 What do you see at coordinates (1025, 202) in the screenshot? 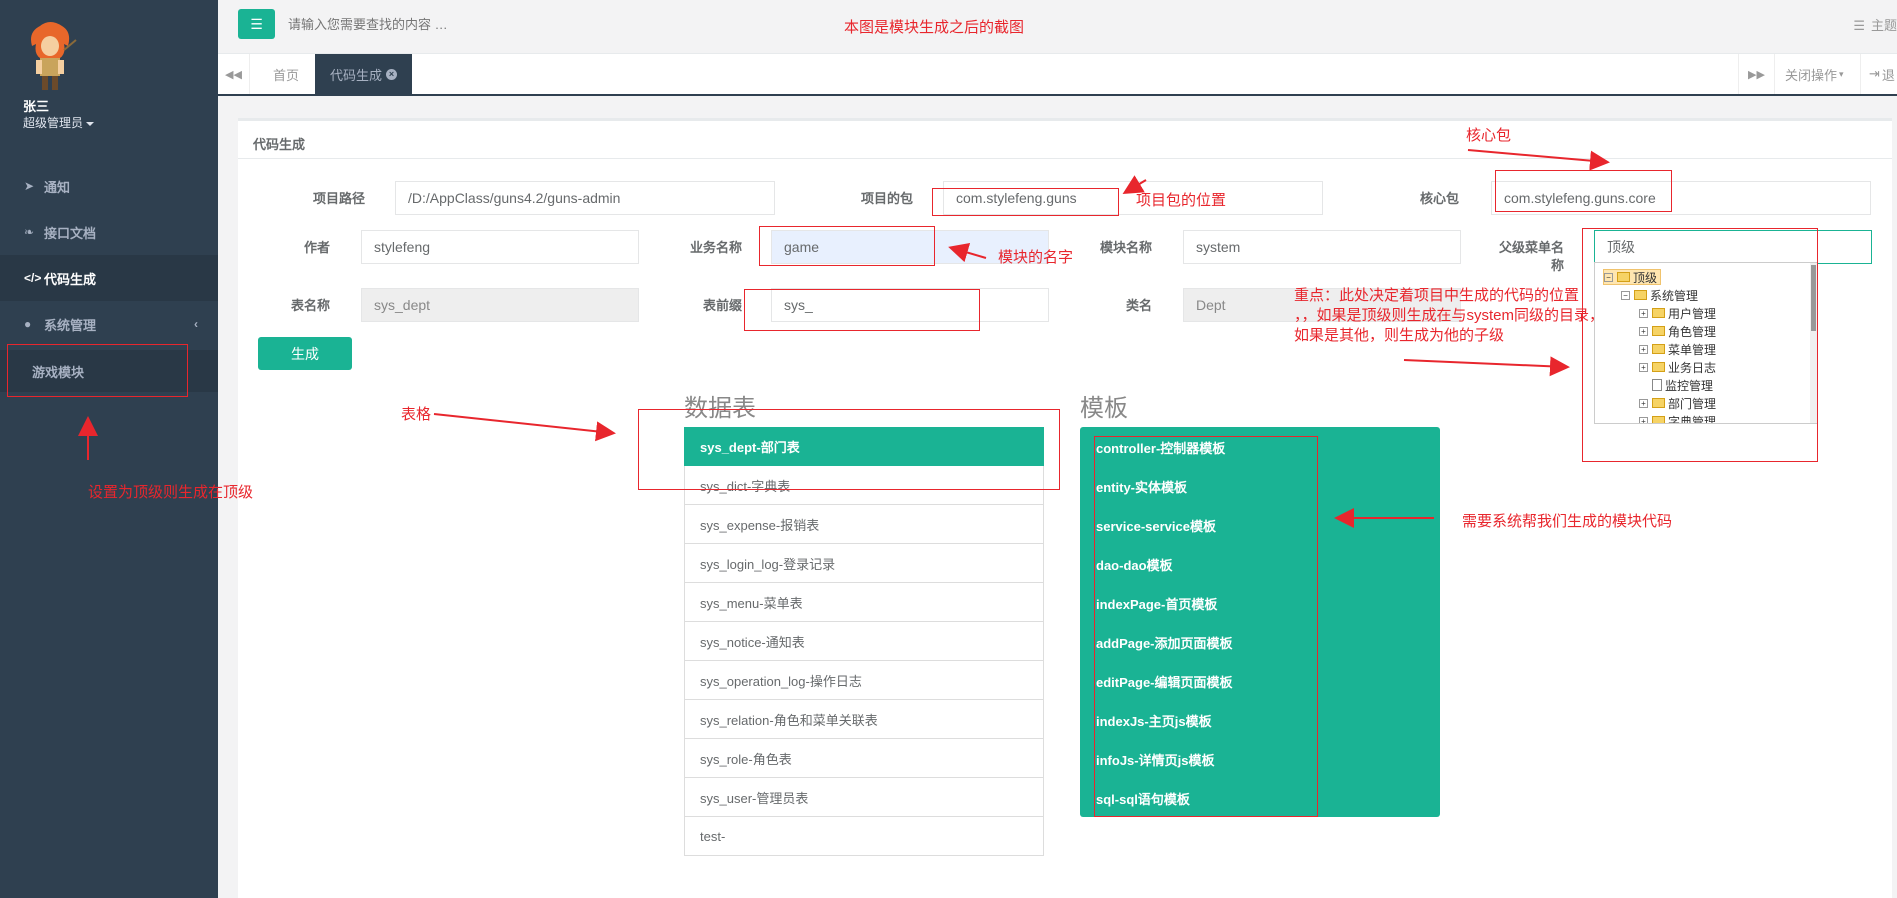
I see `annotation-box-project-package` at bounding box center [1025, 202].